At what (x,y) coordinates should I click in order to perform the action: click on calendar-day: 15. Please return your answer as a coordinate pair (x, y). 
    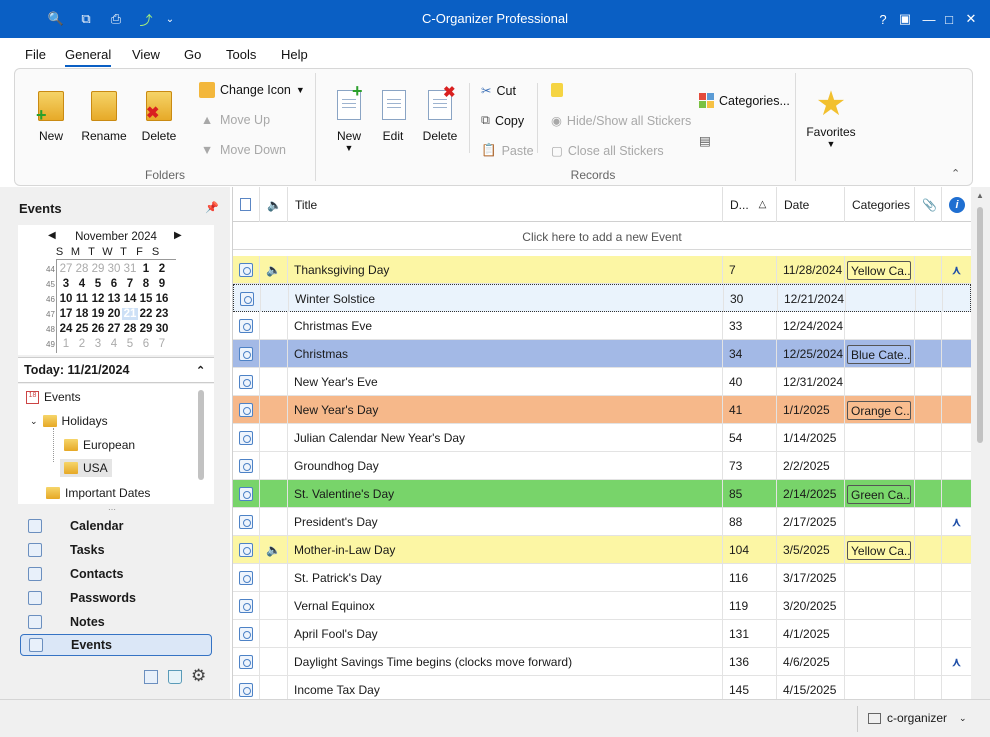
    Looking at the image, I should click on (146, 299).